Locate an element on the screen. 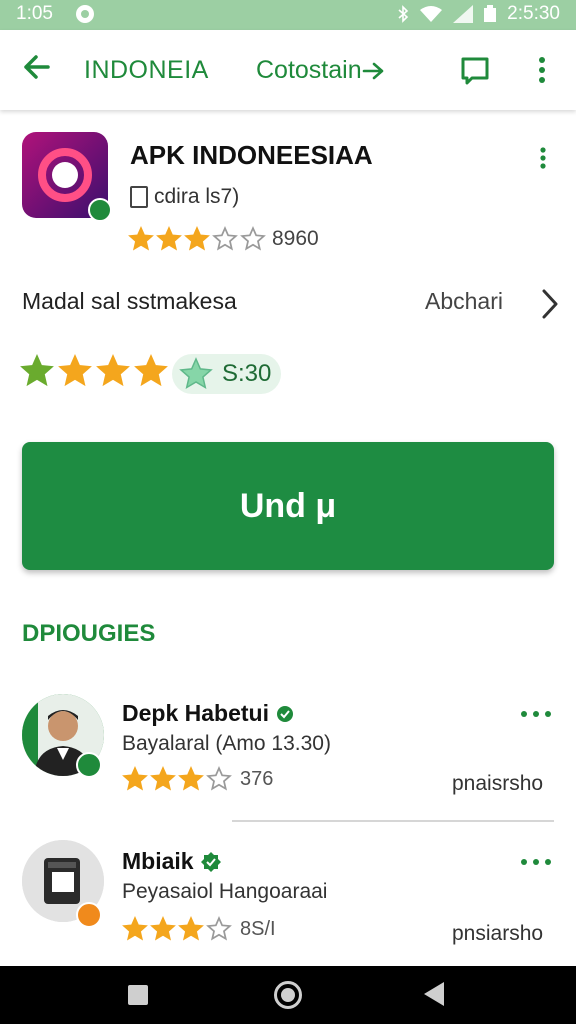 This screenshot has height=1024, width=576. bluetooth-icon is located at coordinates (403, 14).